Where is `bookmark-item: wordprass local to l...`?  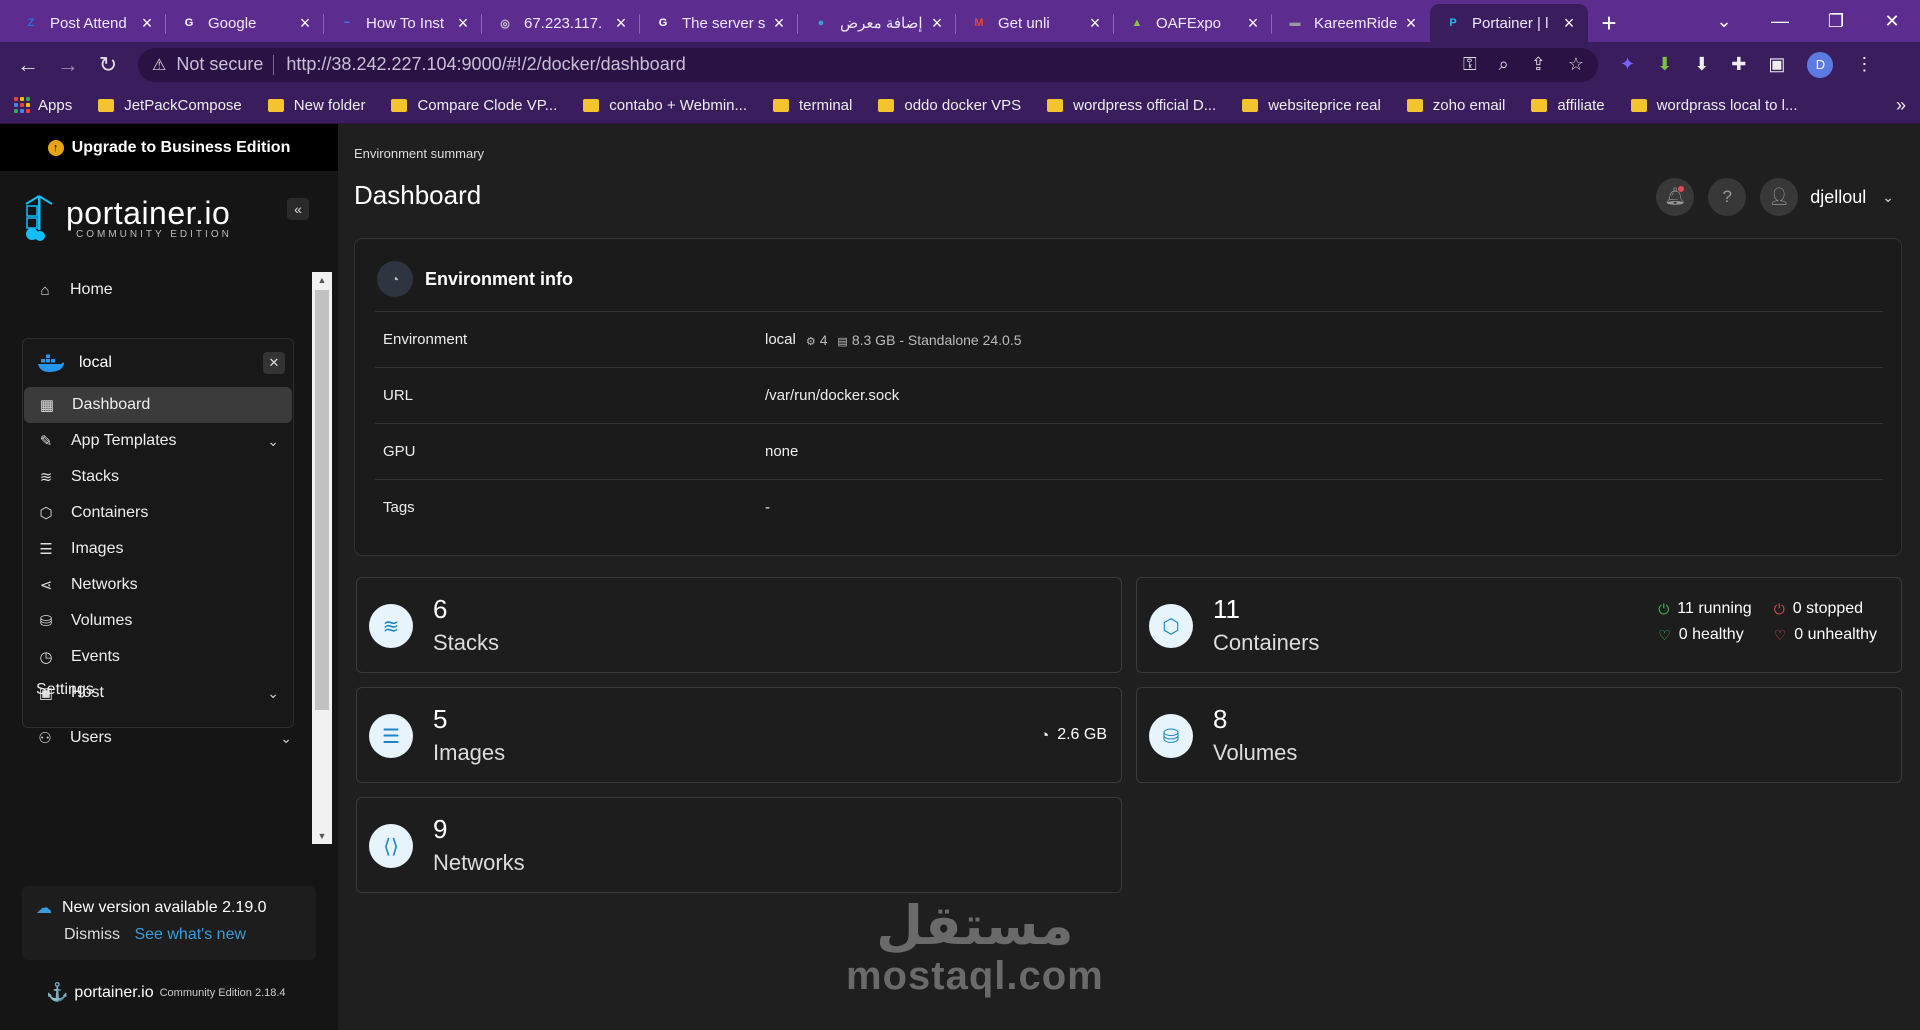 bookmark-item: wordprass local to l... is located at coordinates (1713, 105).